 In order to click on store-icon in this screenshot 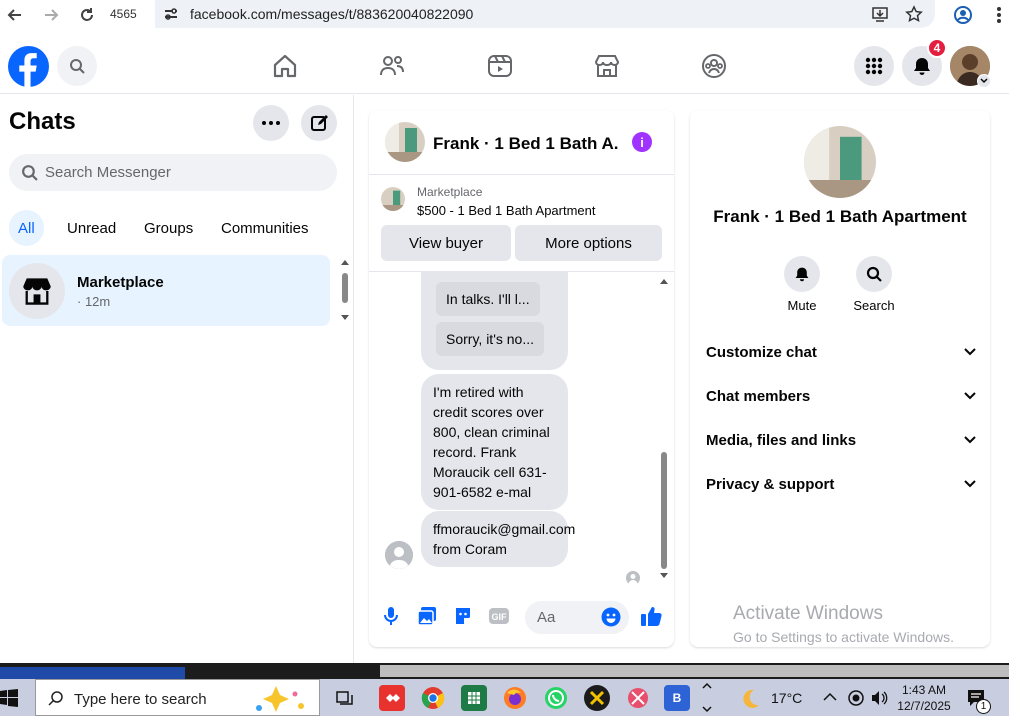, I will do `click(37, 291)`.